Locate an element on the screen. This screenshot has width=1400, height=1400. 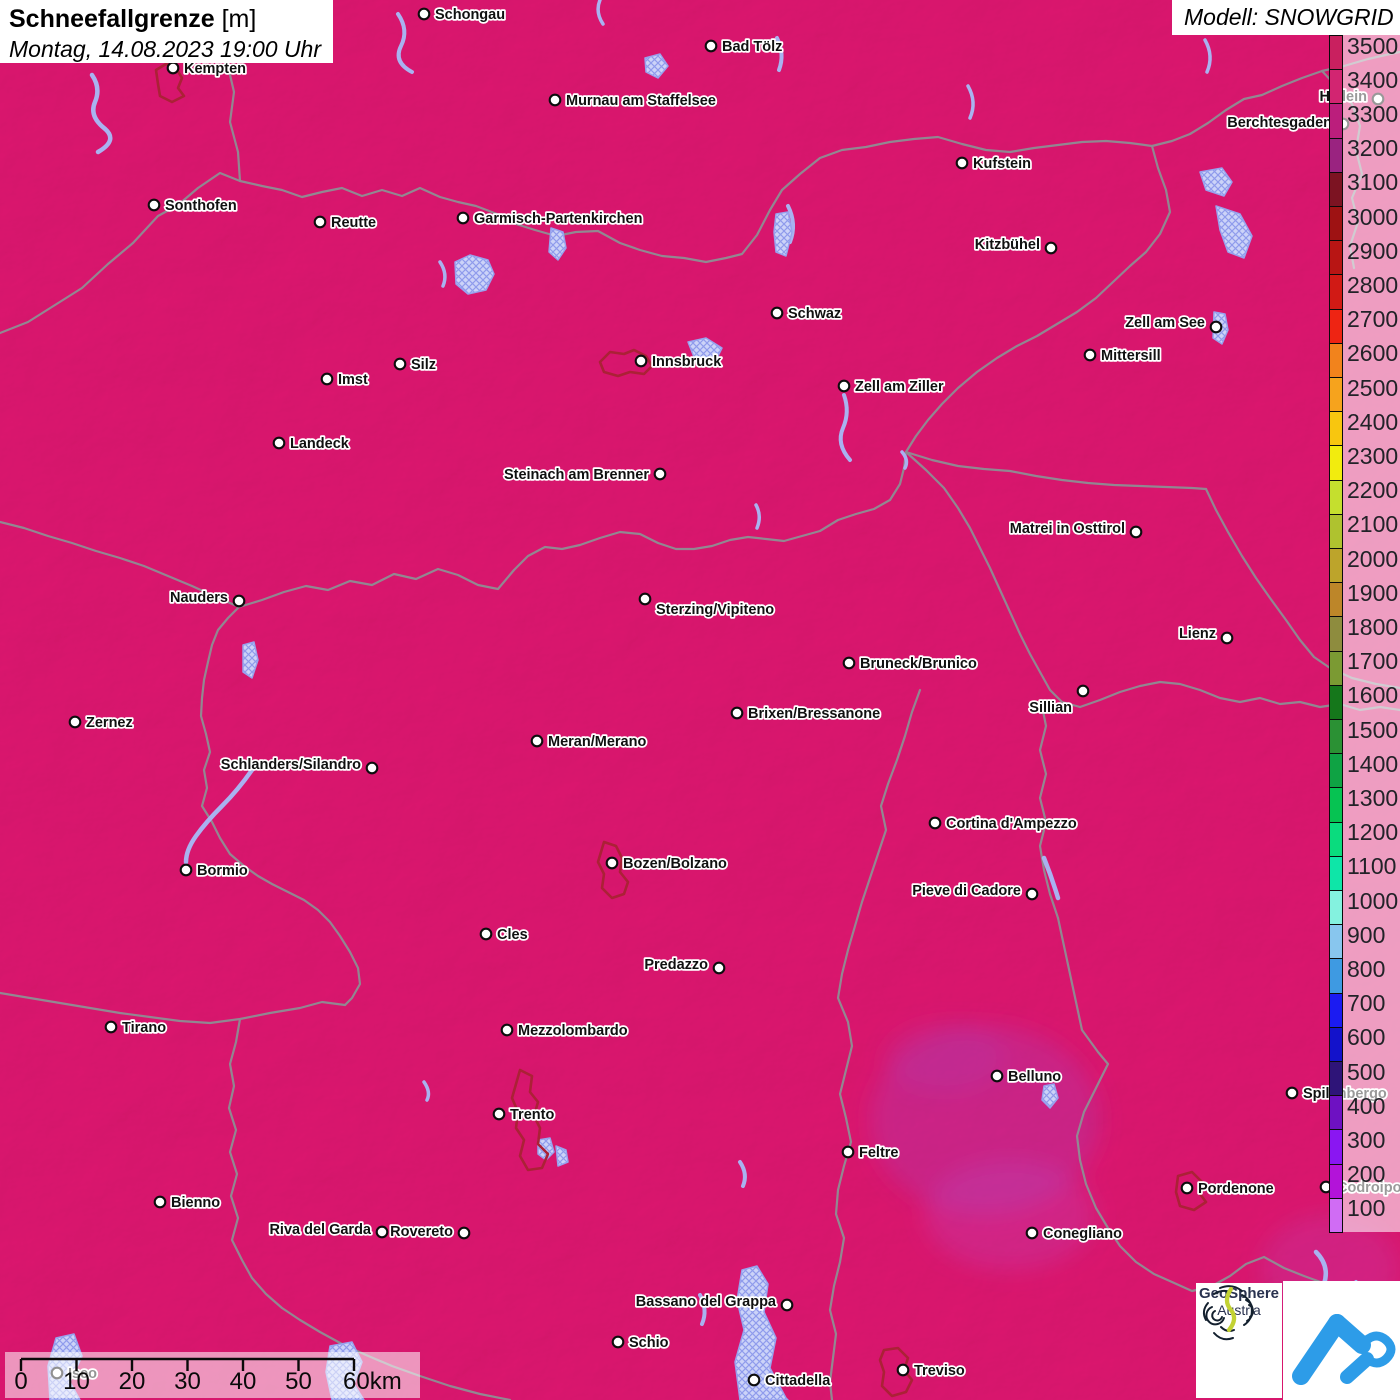
scale-label: 50 is located at coordinates (298, 1381).